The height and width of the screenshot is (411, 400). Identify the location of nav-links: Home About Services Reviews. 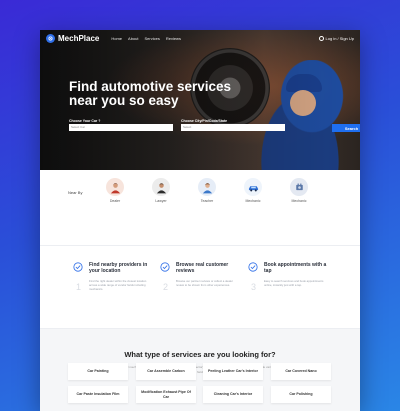
(146, 38).